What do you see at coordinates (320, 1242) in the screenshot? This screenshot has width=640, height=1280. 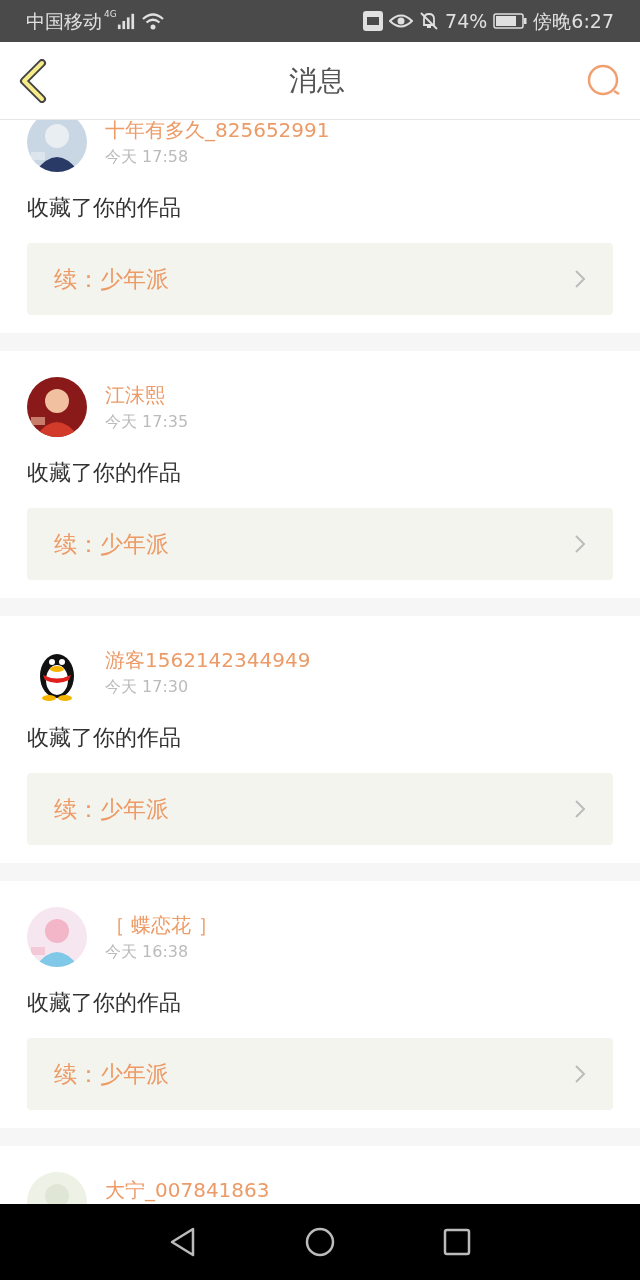 I see `home-button` at bounding box center [320, 1242].